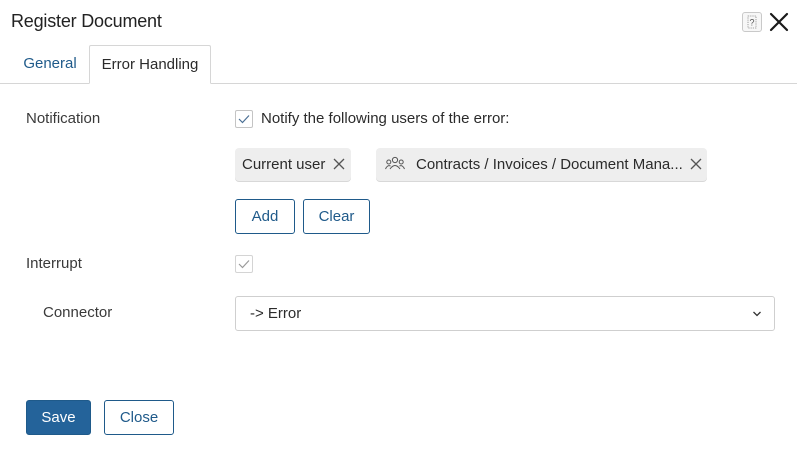 The image size is (797, 451). I want to click on connector-label: Connector, so click(78, 312).